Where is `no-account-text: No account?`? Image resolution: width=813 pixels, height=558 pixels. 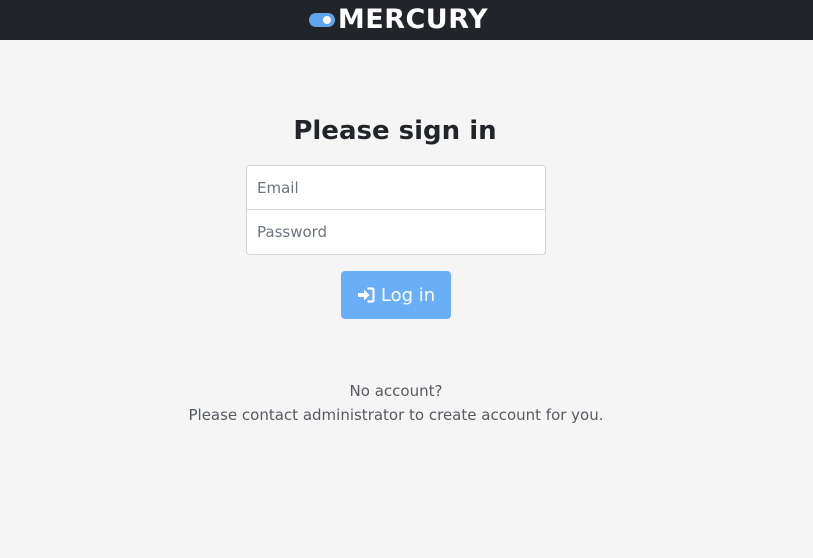 no-account-text: No account? is located at coordinates (396, 391).